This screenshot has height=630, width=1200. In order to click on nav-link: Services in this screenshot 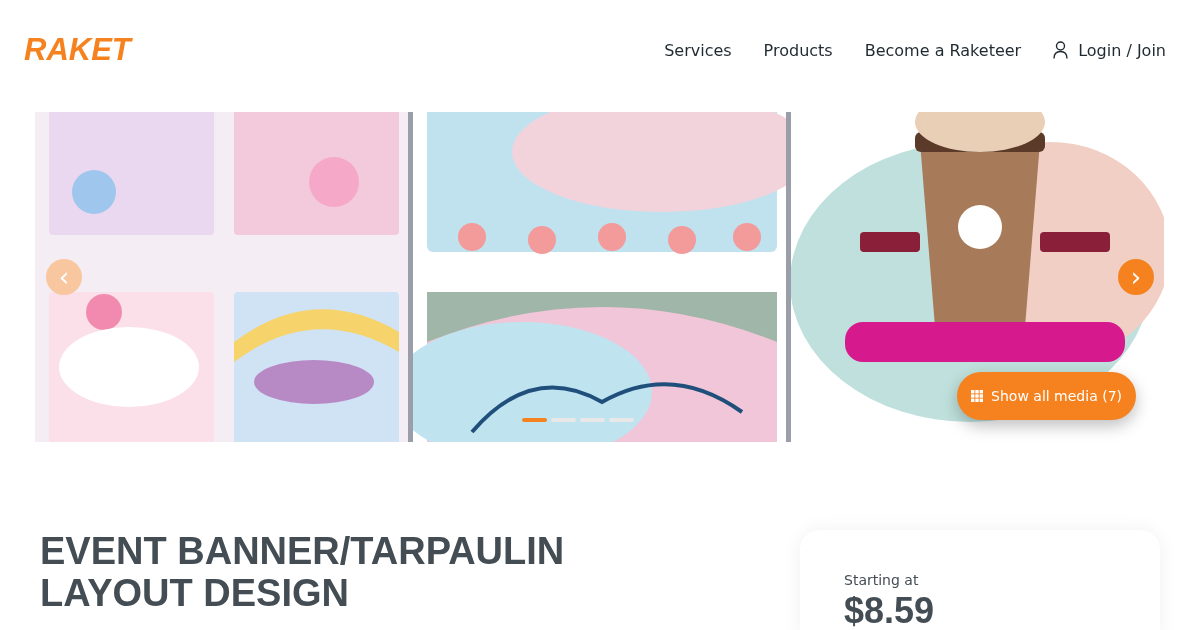, I will do `click(698, 50)`.